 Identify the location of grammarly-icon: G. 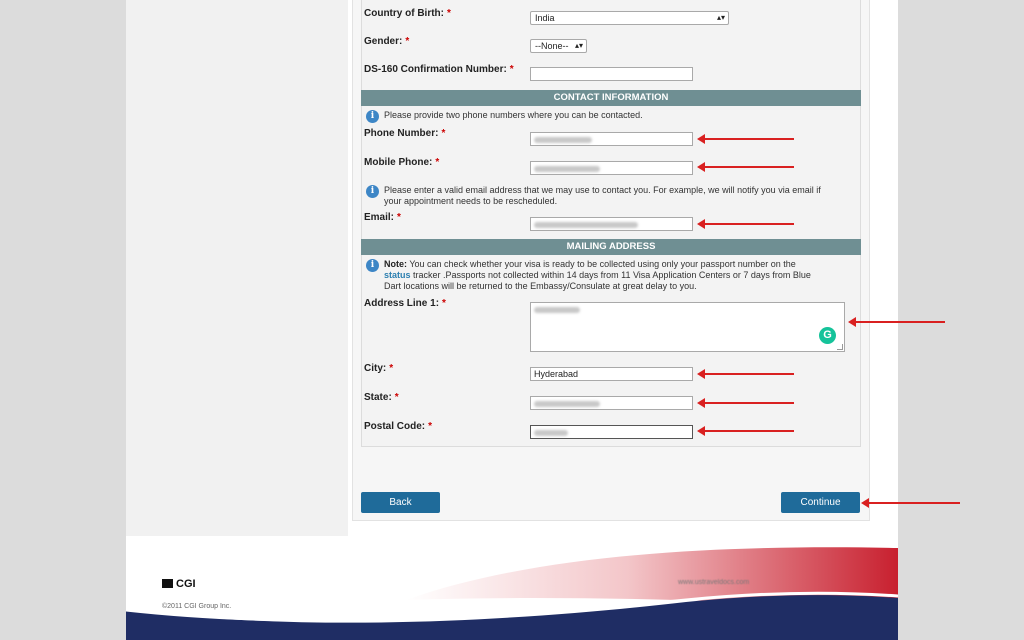
(827, 335).